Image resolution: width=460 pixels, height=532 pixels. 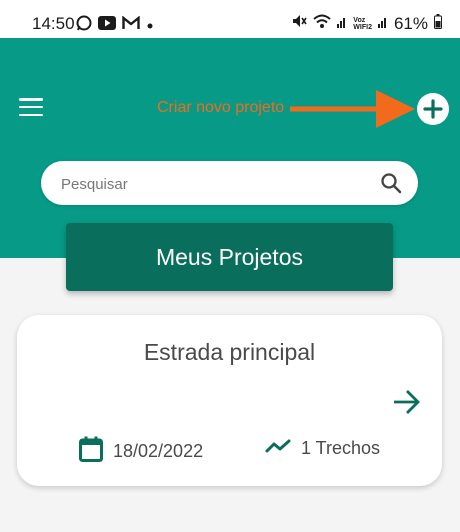 I want to click on gmail-icon, so click(x=131, y=25).